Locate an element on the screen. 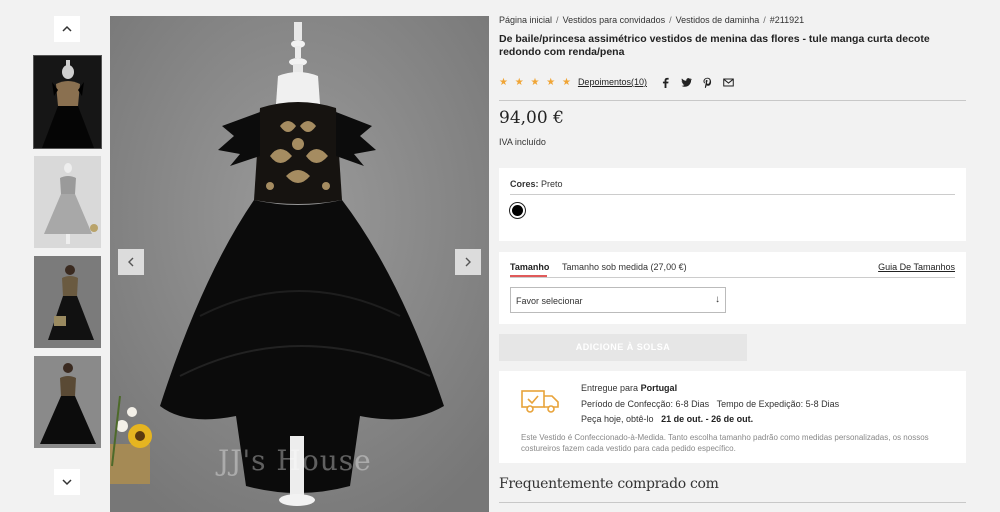 This screenshot has width=1000, height=512. making-period: Período de Confecção: 6-8 Dias is located at coordinates (645, 403).